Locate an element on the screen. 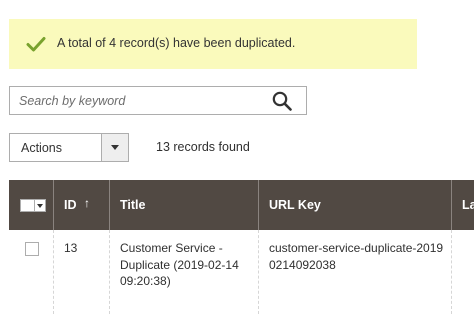  search-input is located at coordinates (135, 100).